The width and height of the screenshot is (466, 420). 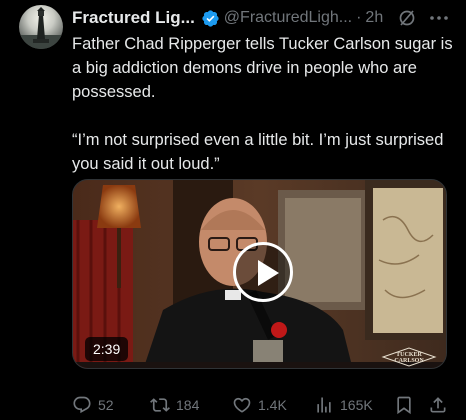 I want to click on tucker-carlson-show-logo: TUCKER CARLSON, so click(x=409, y=357).